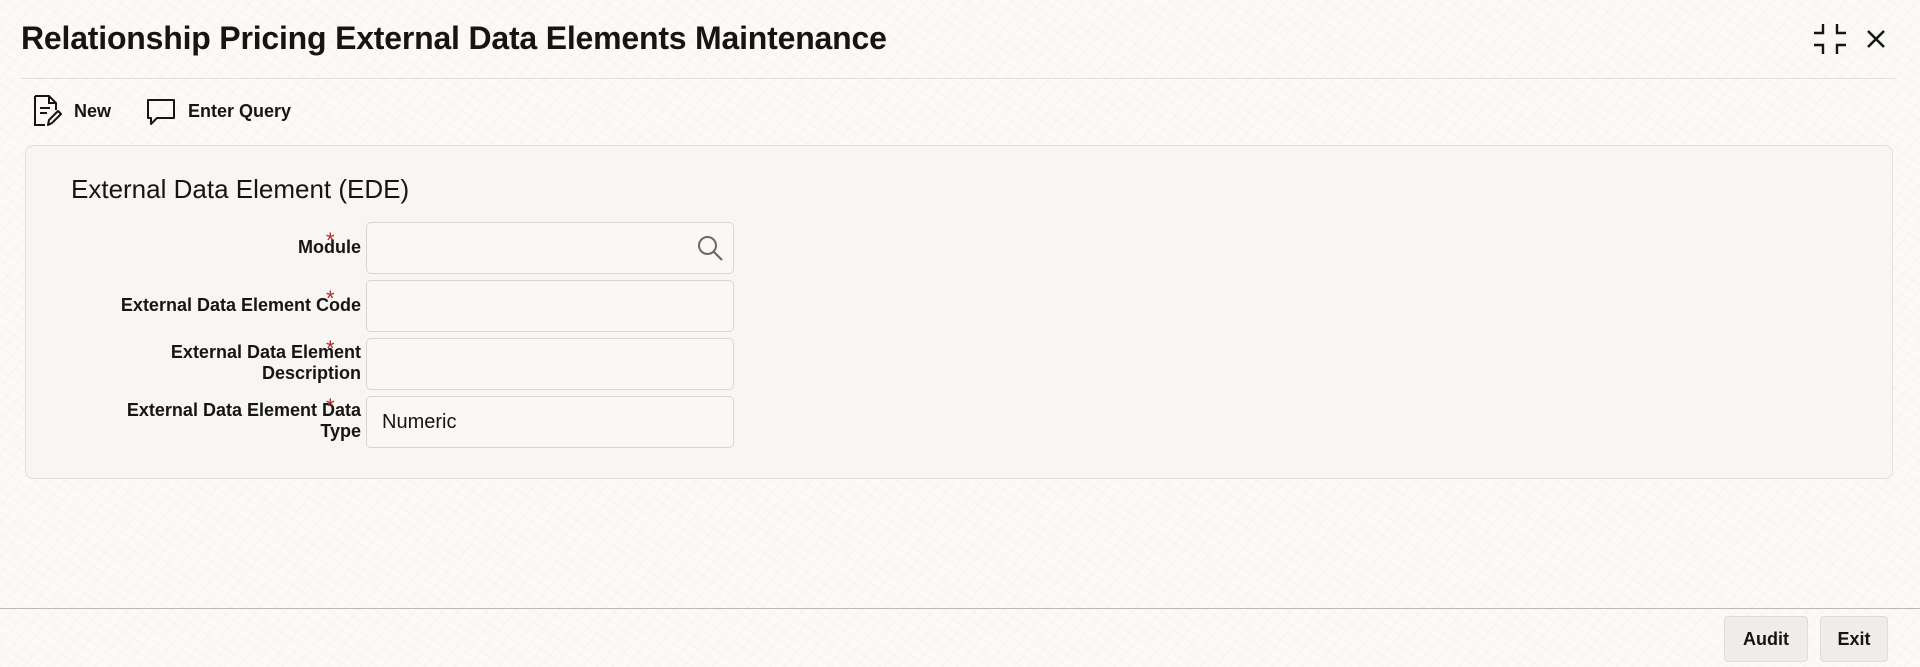 The image size is (1920, 667). I want to click on collapse-icon, so click(1830, 39).